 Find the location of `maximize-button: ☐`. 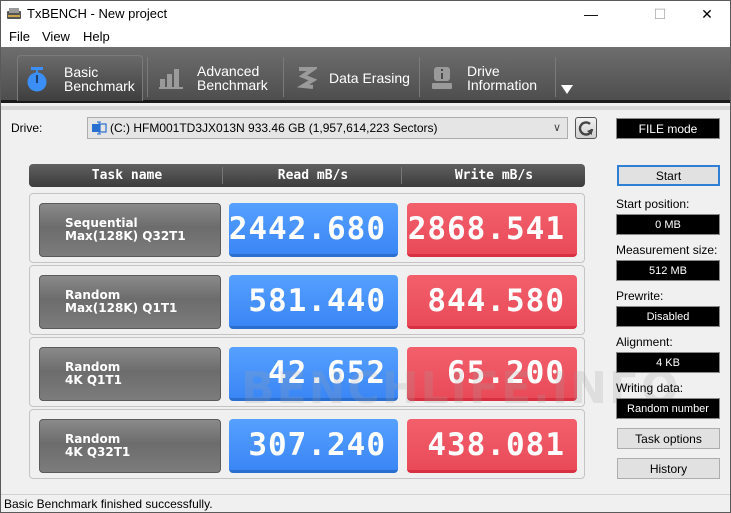

maximize-button: ☐ is located at coordinates (660, 14).